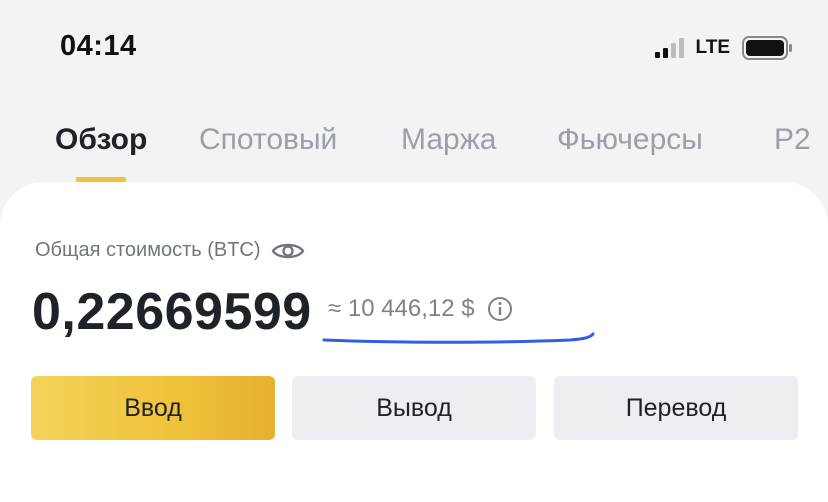 The height and width of the screenshot is (502, 828). I want to click on battery-icon, so click(767, 48).